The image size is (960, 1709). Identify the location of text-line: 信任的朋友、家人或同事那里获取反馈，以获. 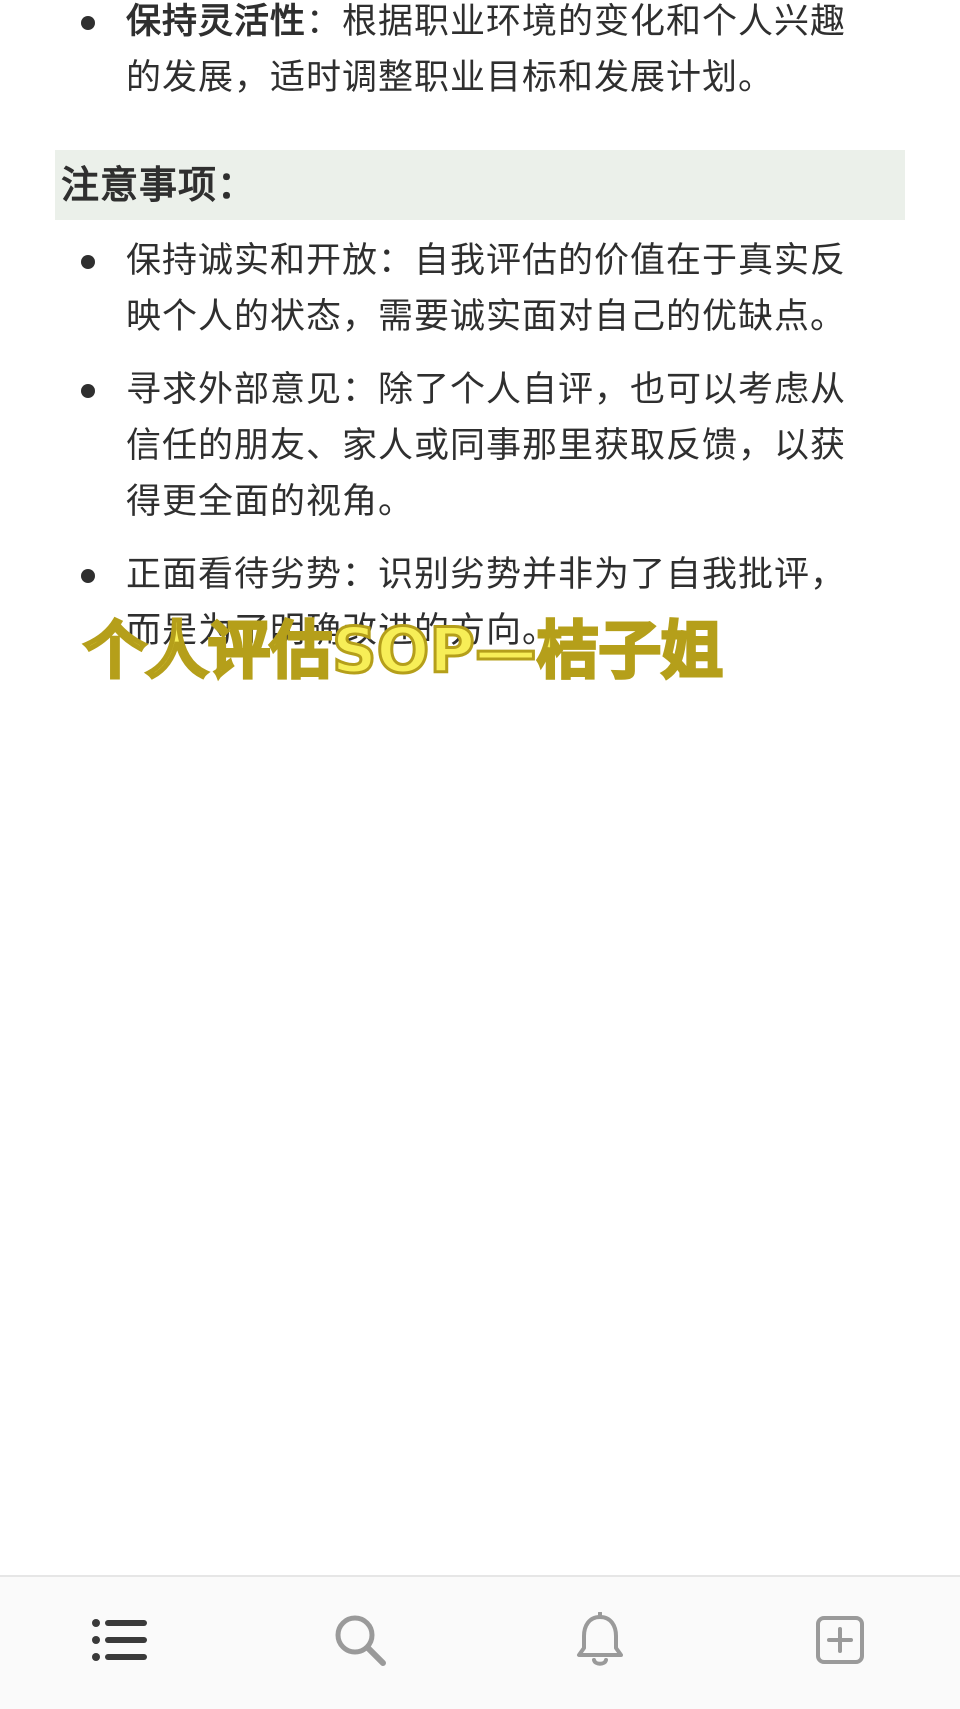
(486, 446).